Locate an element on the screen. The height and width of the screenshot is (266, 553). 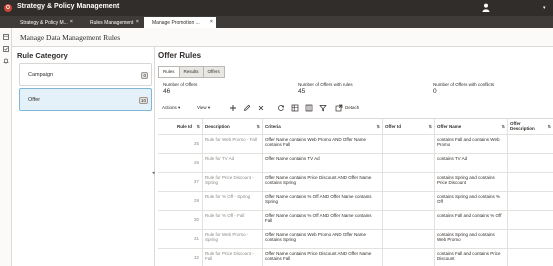
column-header-label: Criteria is located at coordinates (273, 126).